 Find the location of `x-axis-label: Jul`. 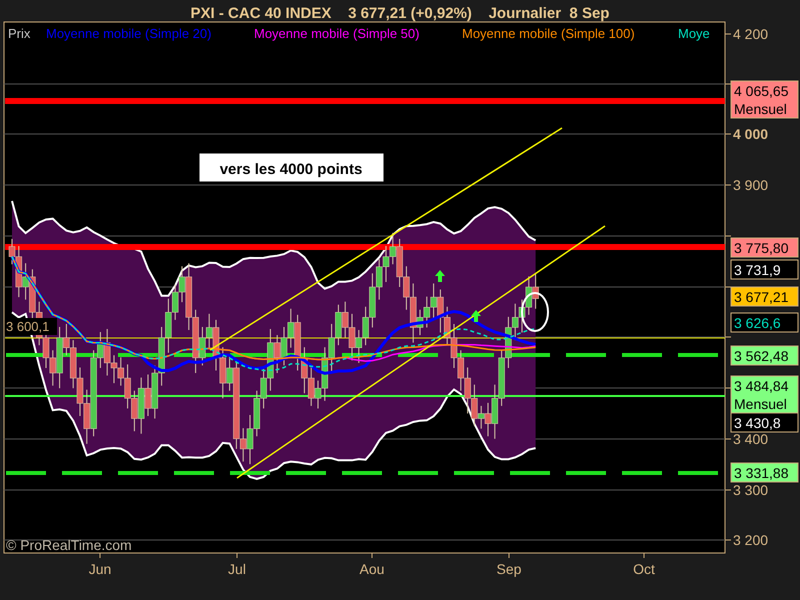

x-axis-label: Jul is located at coordinates (237, 569).